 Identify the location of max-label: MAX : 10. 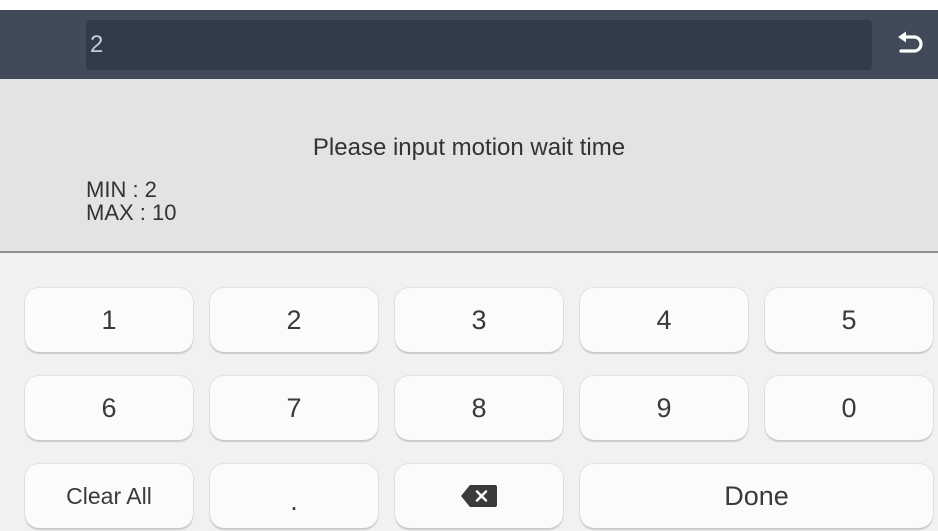
(131, 212).